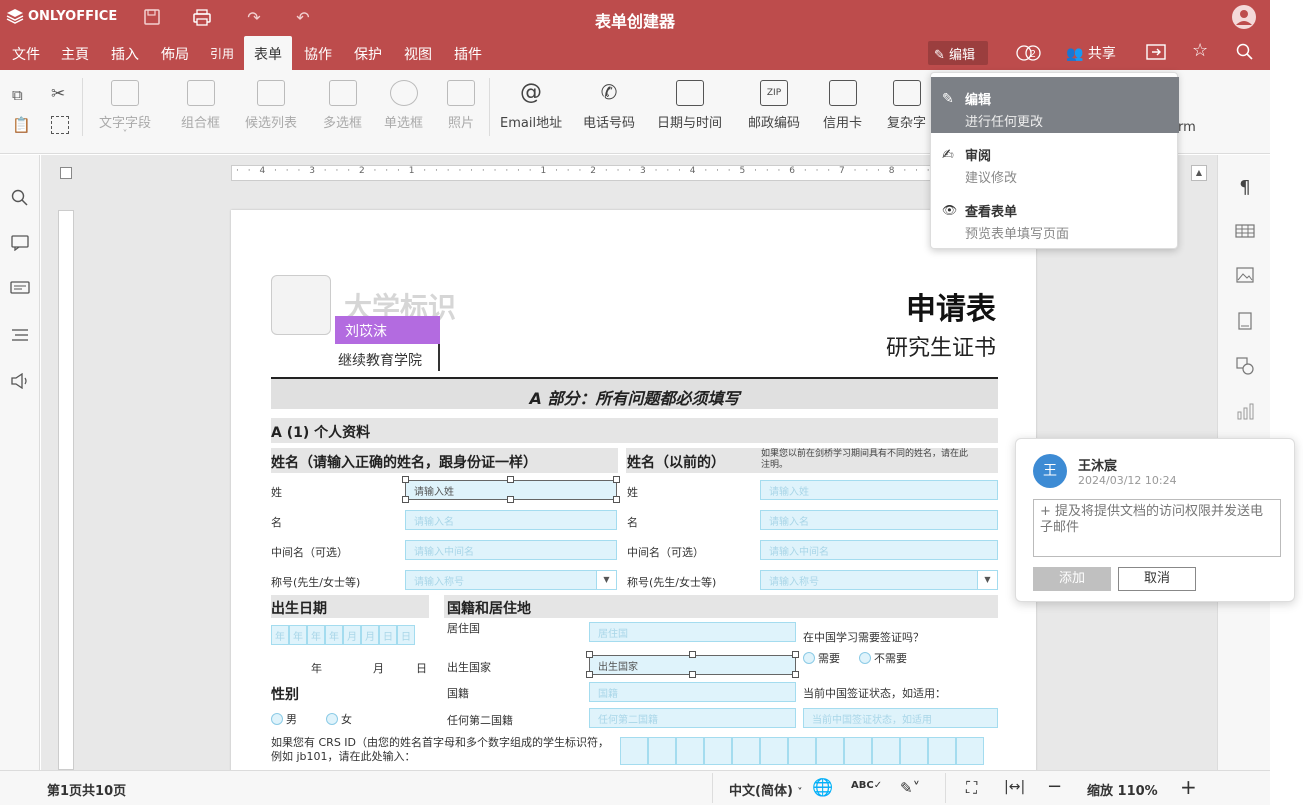  I want to click on tool-text-field: 文字字段 ˅, so click(125, 110).